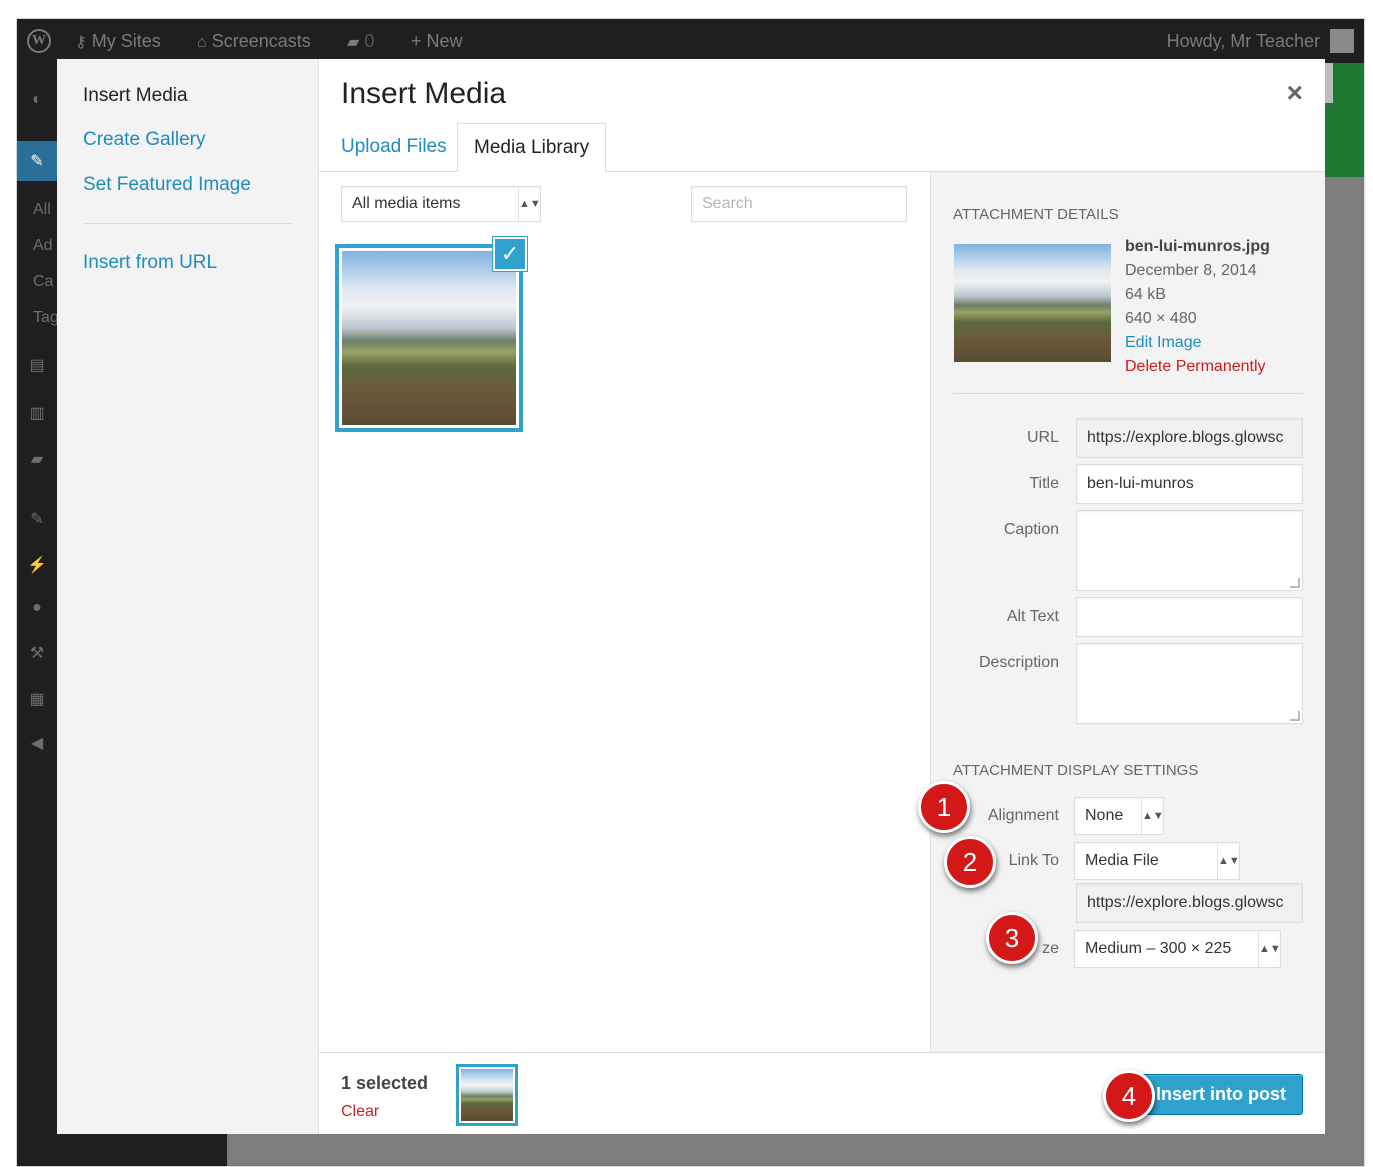 The height and width of the screenshot is (1167, 1373). Describe the element at coordinates (1128, 393) in the screenshot. I see `sidebar-separator` at that location.